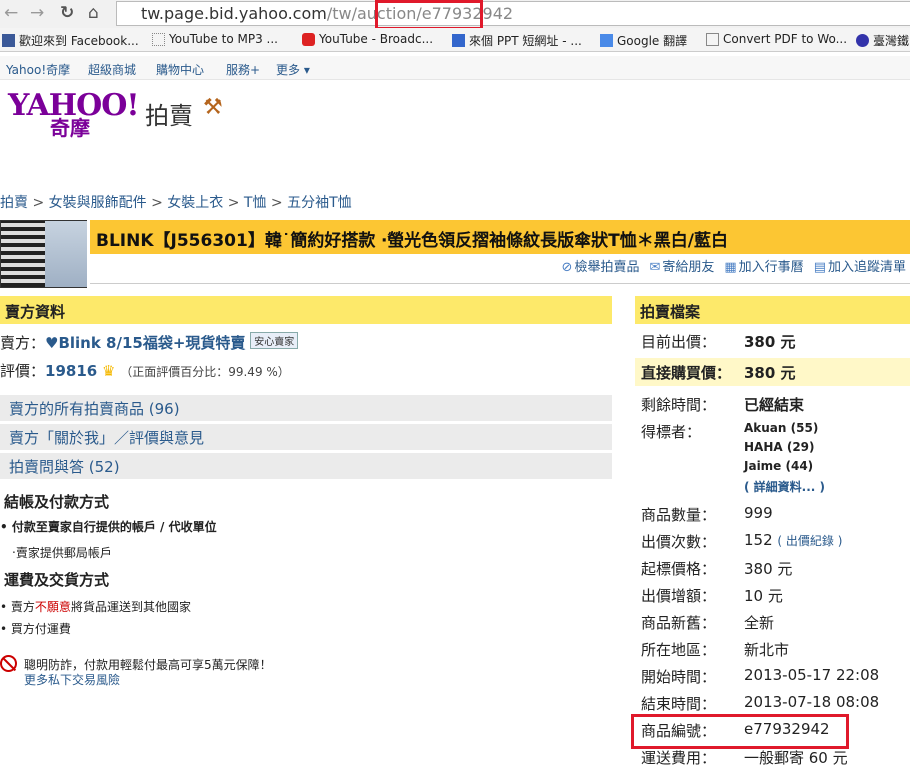  I want to click on ynav-mall: 超級商城, so click(112, 69).